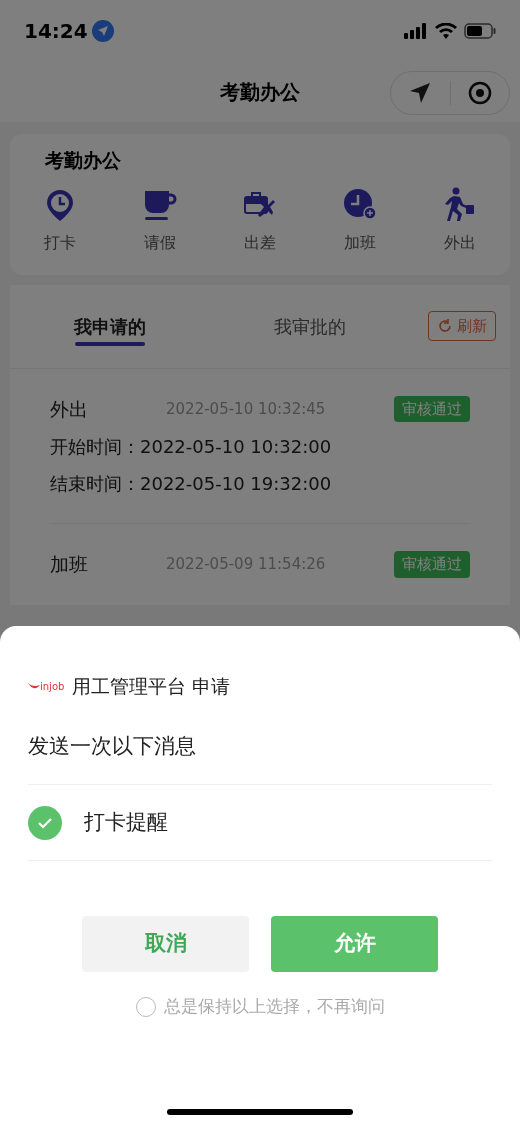  What do you see at coordinates (460, 220) in the screenshot?
I see `shortcut-button: 外出` at bounding box center [460, 220].